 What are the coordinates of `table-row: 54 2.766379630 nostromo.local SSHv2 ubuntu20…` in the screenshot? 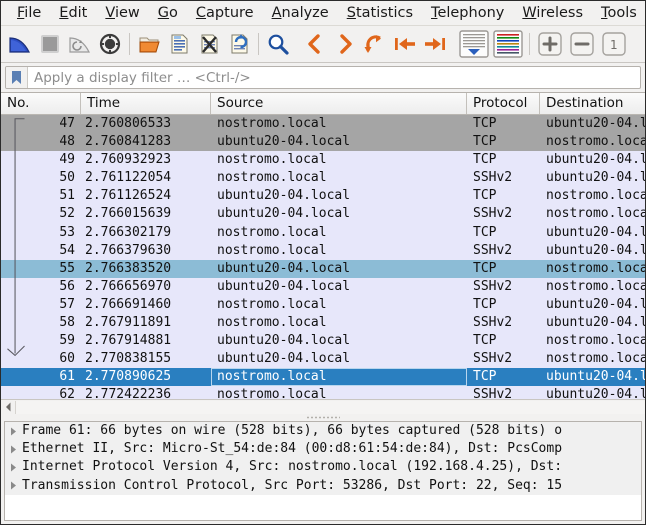 It's located at (323, 250).